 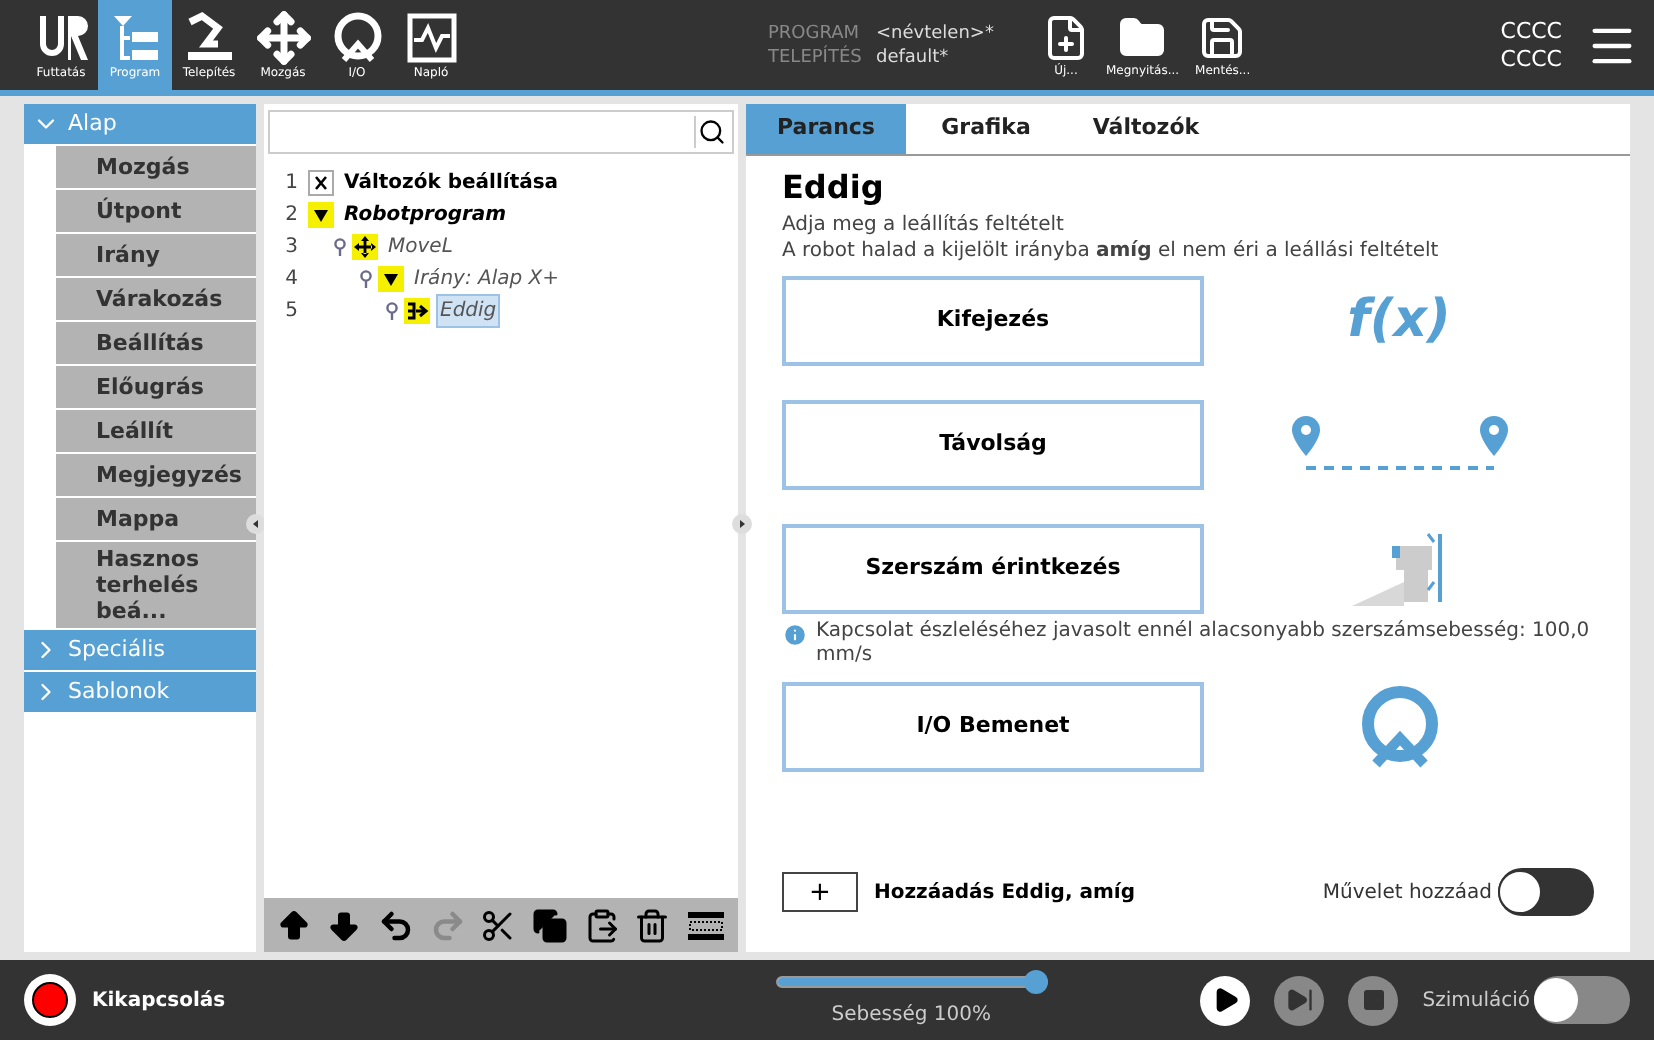 I want to click on condition-button: Távolság, so click(x=993, y=445).